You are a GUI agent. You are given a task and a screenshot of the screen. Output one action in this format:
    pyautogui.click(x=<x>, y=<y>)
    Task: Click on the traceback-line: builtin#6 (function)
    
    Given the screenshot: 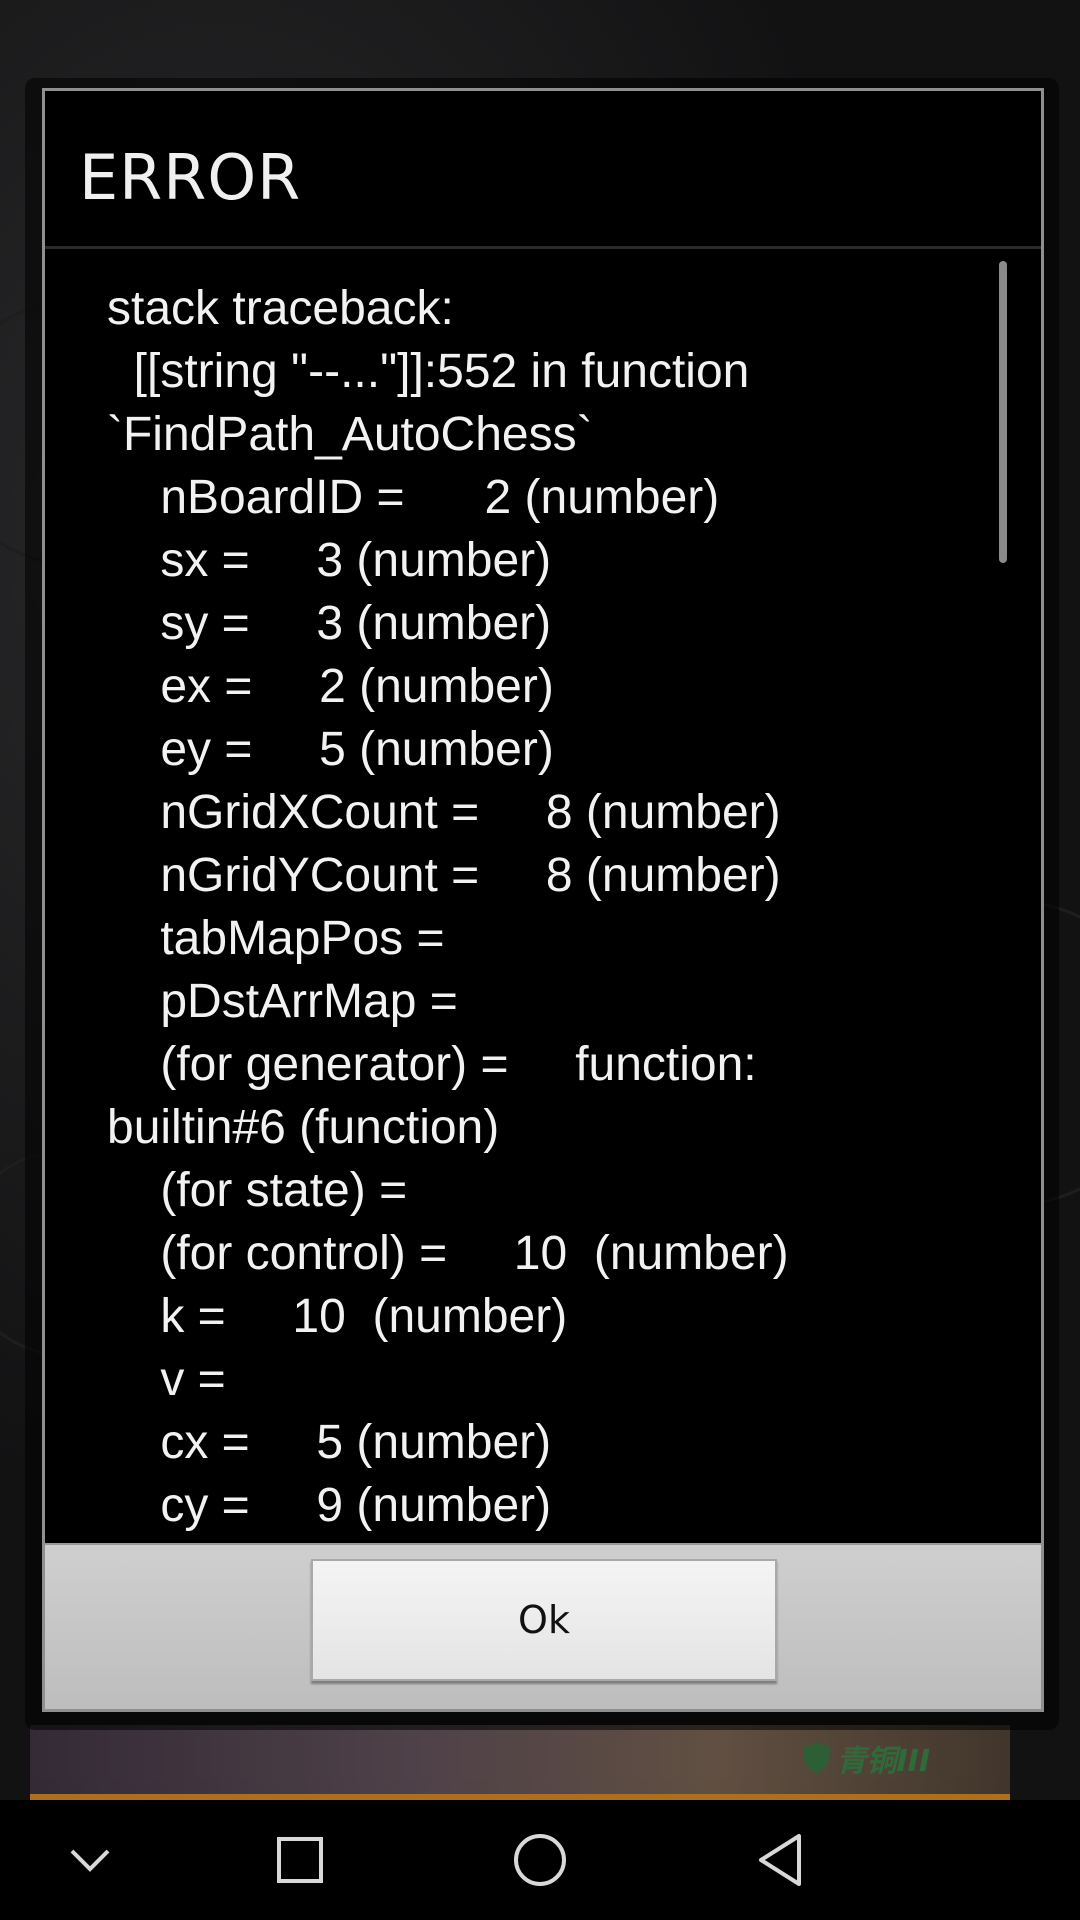 What is the action you would take?
    pyautogui.click(x=303, y=1127)
    